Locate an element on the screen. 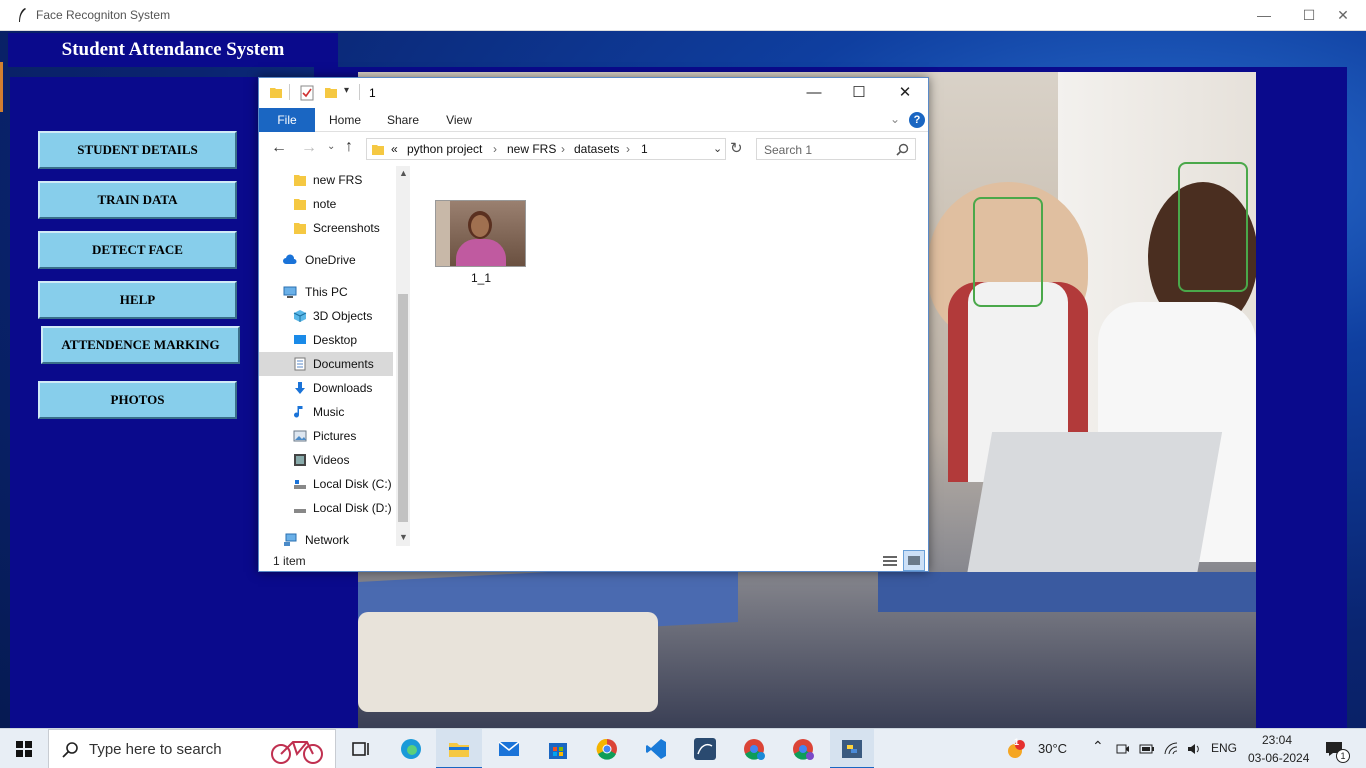 This screenshot has height=768, width=1366. weather-temperature: 30°C is located at coordinates (1052, 748).